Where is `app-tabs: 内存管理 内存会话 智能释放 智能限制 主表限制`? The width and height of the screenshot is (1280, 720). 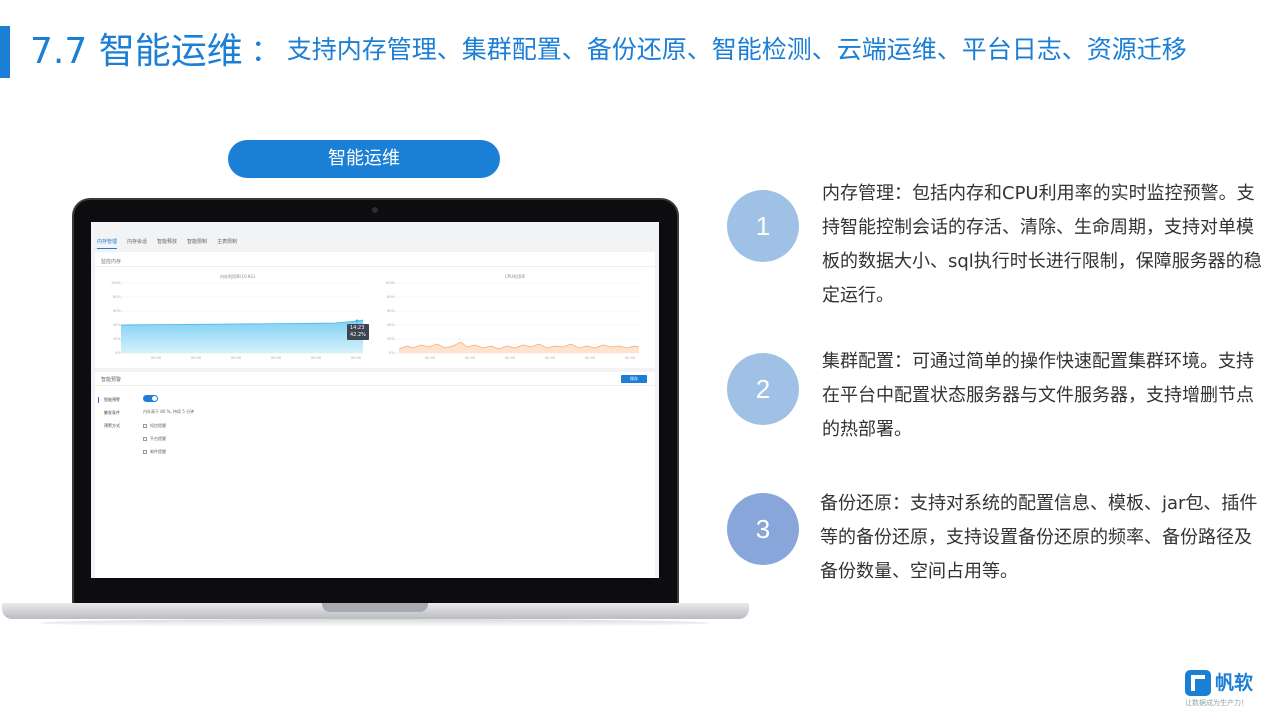 app-tabs: 内存管理 内存会话 智能释放 智能限制 主表限制 is located at coordinates (167, 243).